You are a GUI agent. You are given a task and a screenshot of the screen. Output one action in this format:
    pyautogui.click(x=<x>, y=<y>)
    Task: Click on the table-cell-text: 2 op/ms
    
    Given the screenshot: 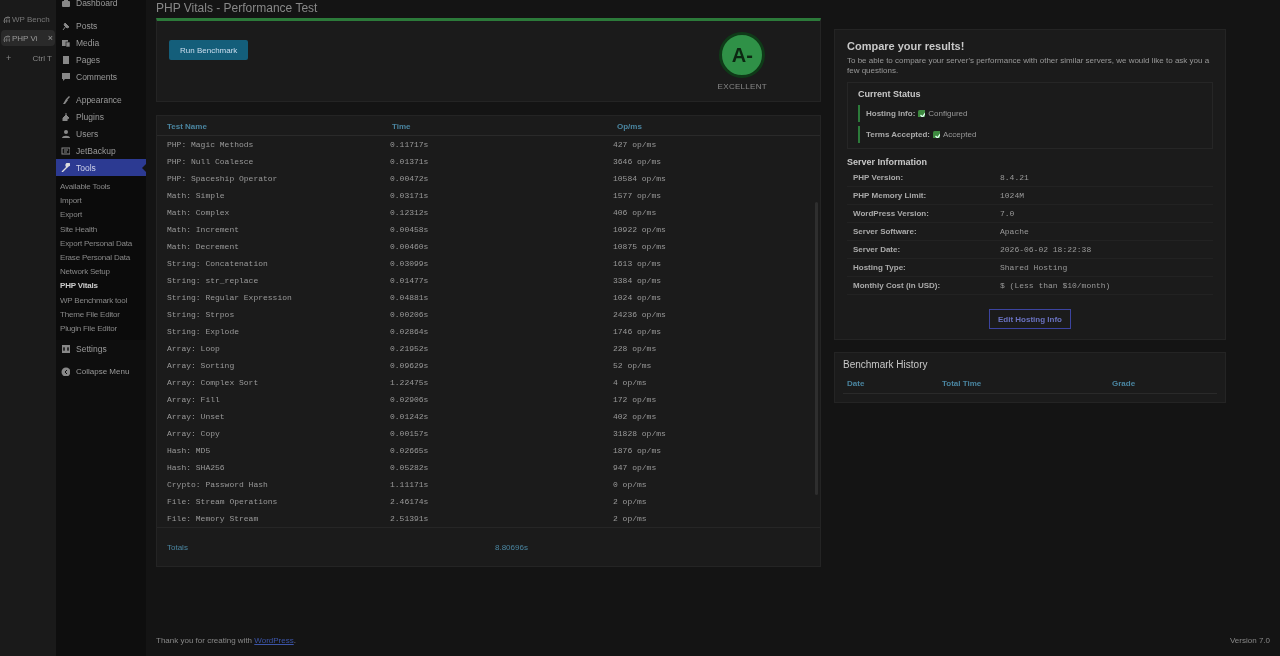 What is the action you would take?
    pyautogui.click(x=630, y=519)
    